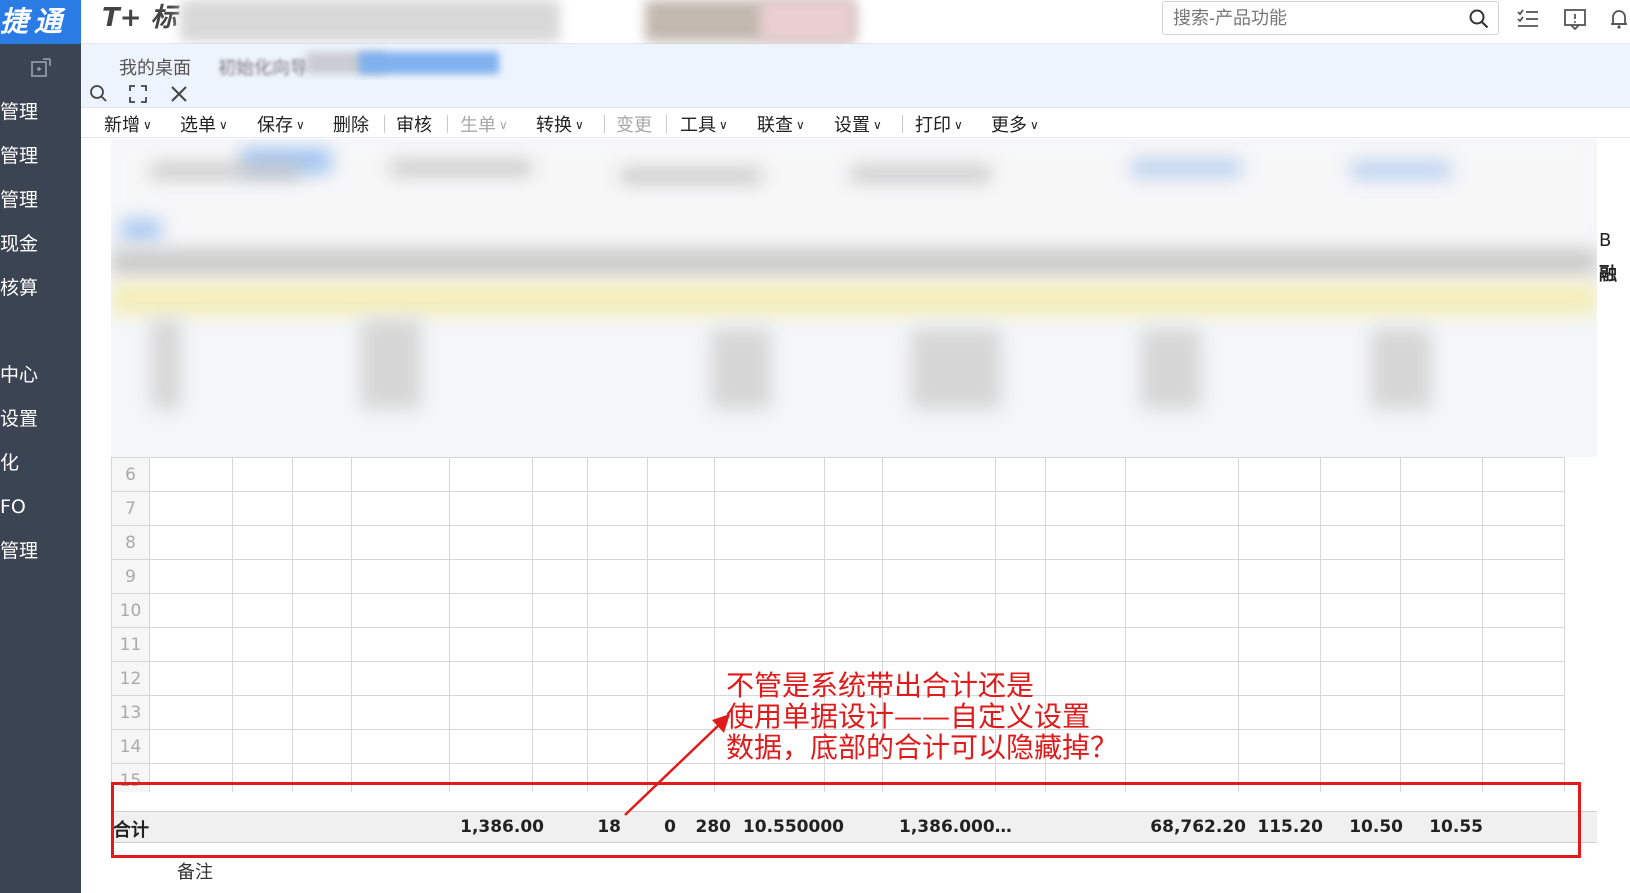 This screenshot has width=1630, height=893. What do you see at coordinates (781, 124) in the screenshot?
I see `toolbar-button-link-query: 联查 ∨` at bounding box center [781, 124].